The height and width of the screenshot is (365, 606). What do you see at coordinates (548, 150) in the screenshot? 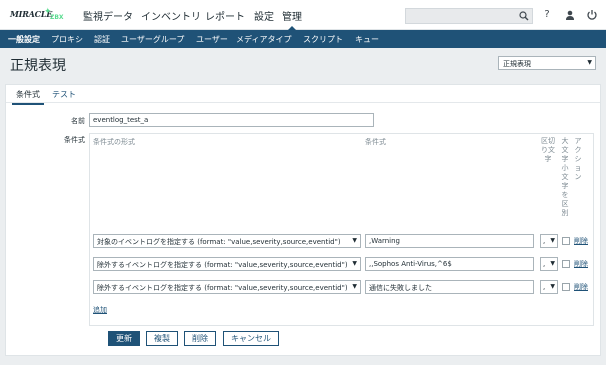
I see `header-delimiter: 区切り文字` at bounding box center [548, 150].